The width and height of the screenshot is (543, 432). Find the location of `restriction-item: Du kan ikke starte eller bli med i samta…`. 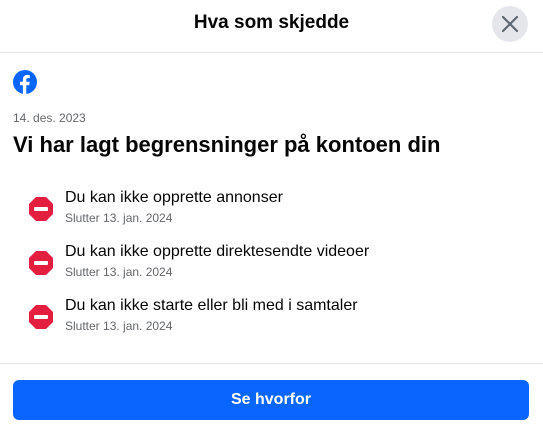

restriction-item: Du kan ikke starte eller bli med i samta… is located at coordinates (271, 319).